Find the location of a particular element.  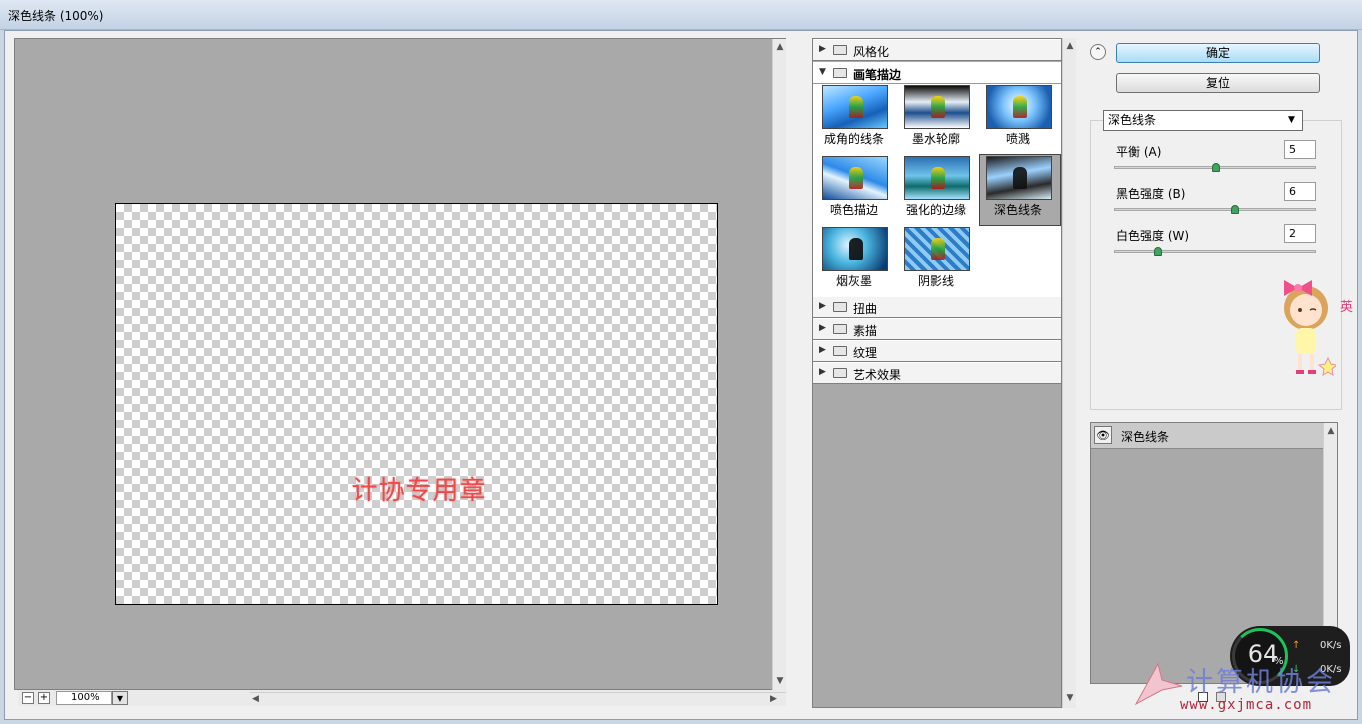

thumbnail-label: 成角的线条 is located at coordinates (853, 139).